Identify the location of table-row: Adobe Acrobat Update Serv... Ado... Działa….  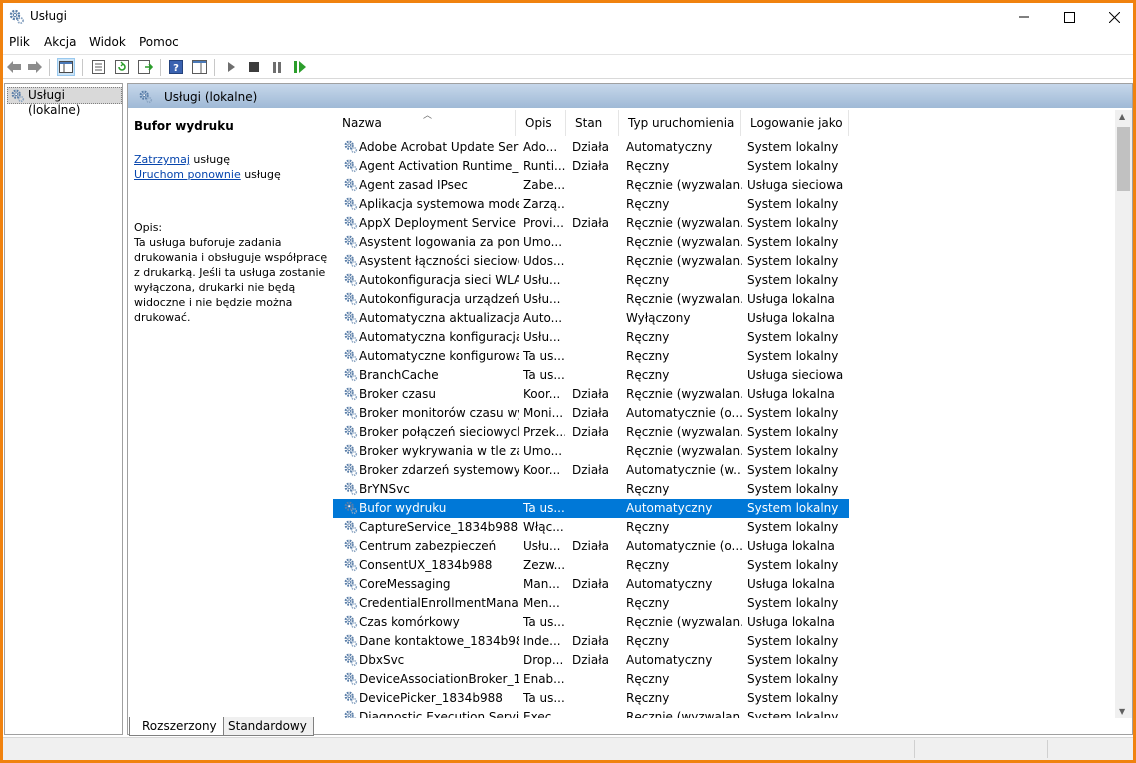
(732, 147).